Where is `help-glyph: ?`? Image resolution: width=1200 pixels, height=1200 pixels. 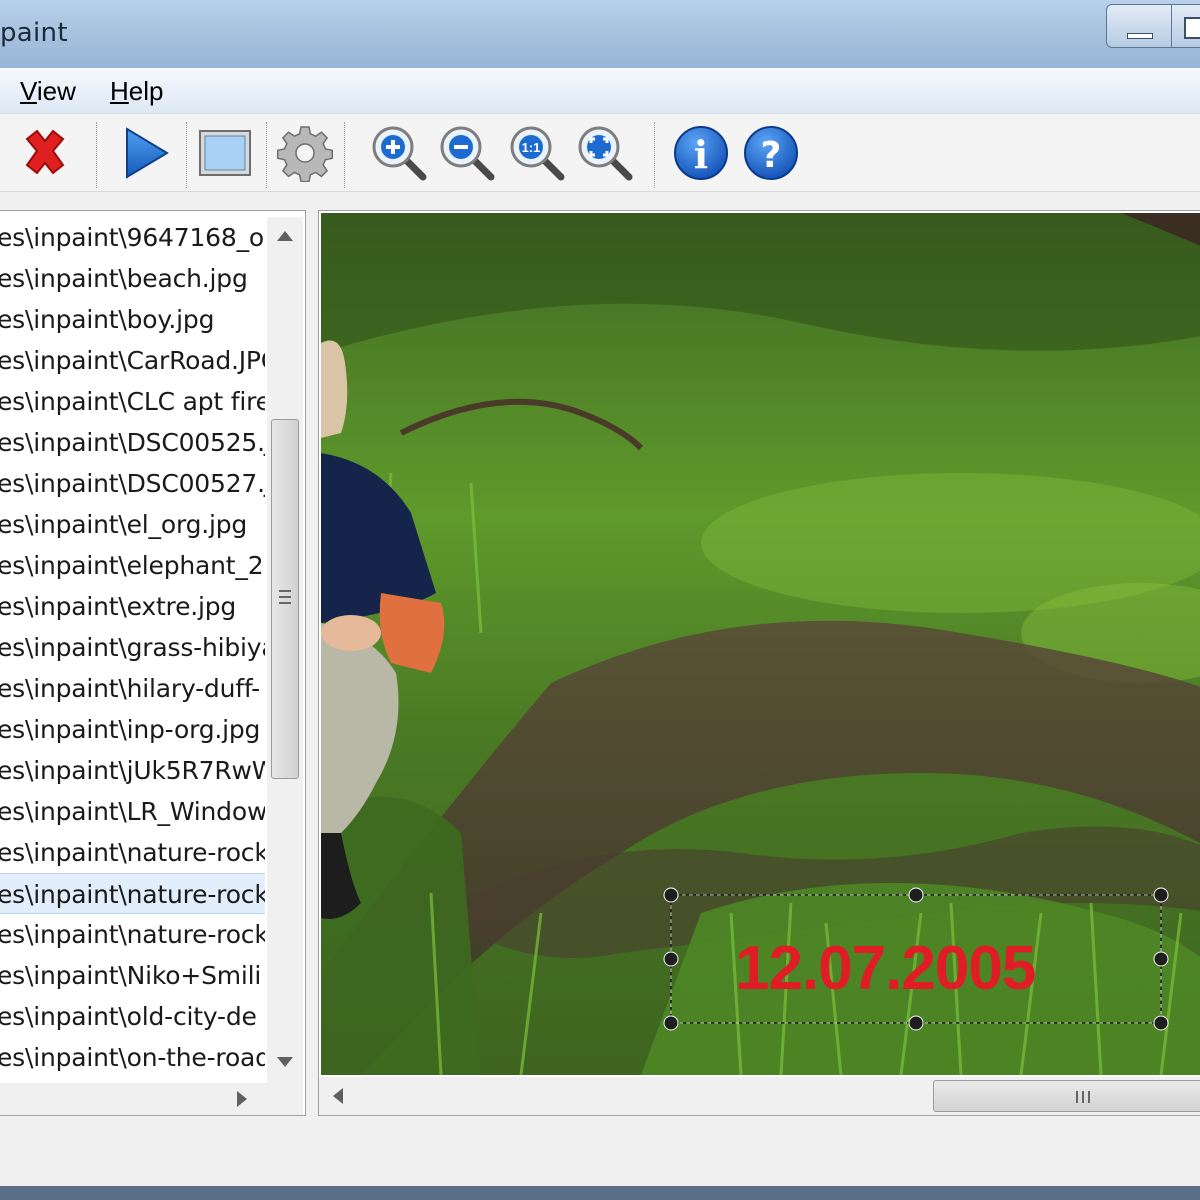 help-glyph: ? is located at coordinates (771, 155).